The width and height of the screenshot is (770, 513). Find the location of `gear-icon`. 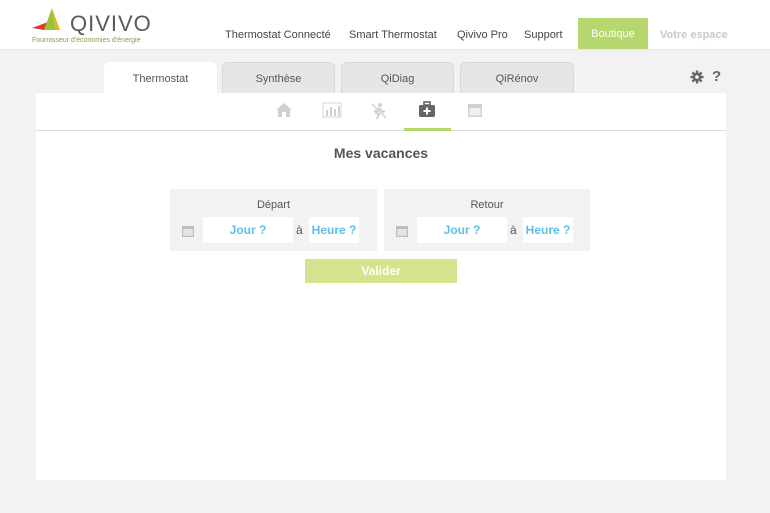

gear-icon is located at coordinates (697, 79).